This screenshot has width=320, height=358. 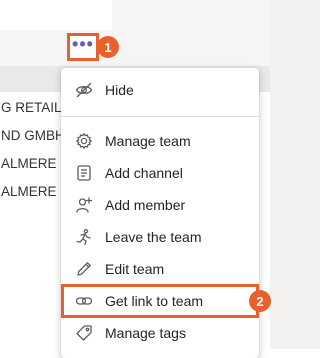 I want to click on add-person-icon, so click(x=84, y=205).